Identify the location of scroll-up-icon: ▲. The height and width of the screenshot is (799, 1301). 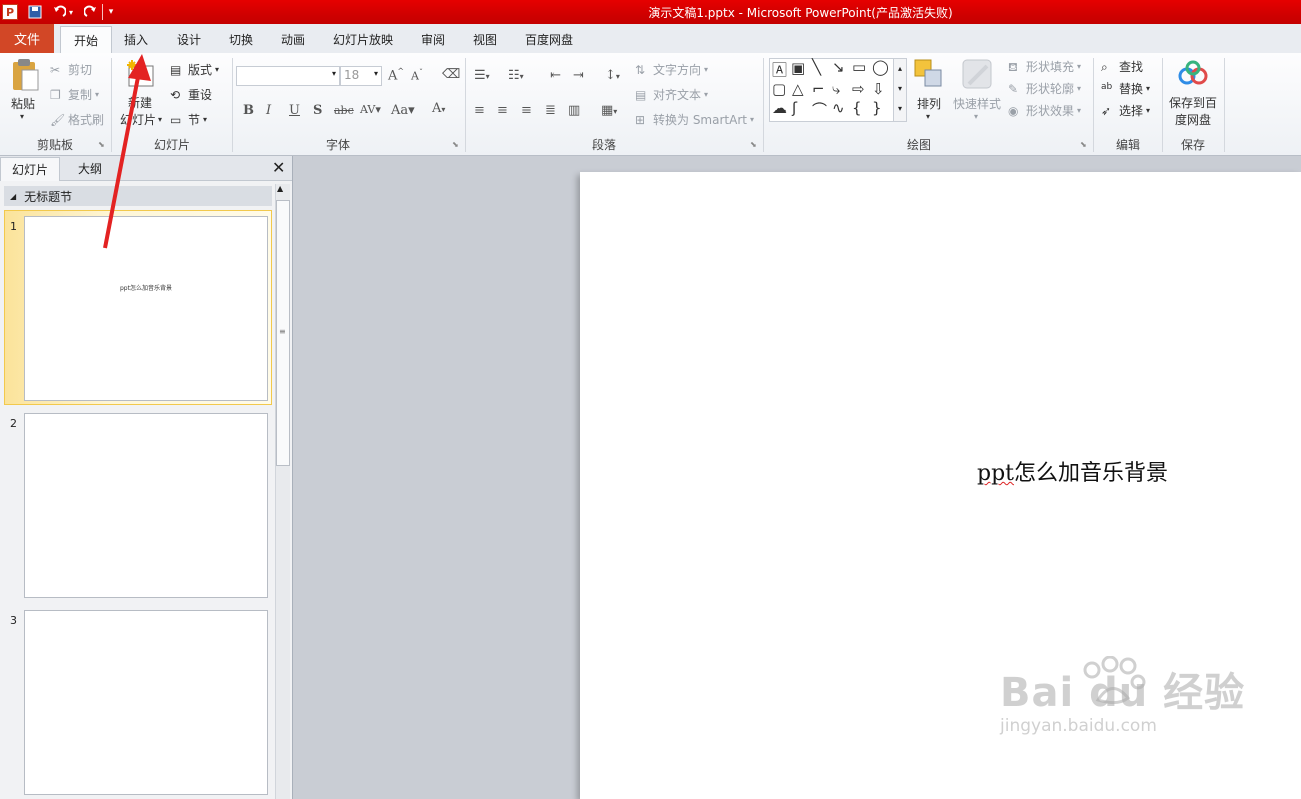
(280, 188).